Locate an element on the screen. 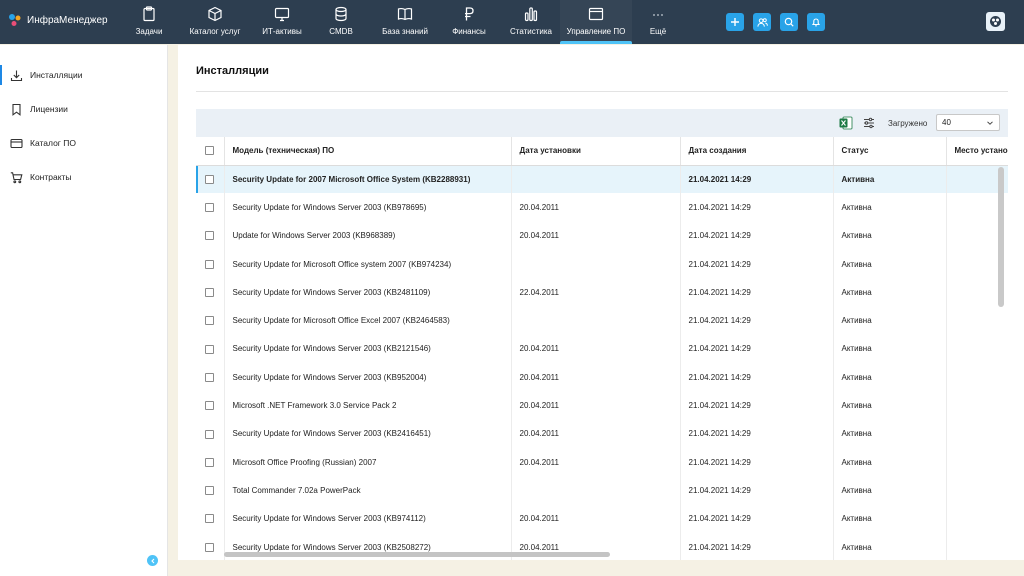  column-settings-icon is located at coordinates (869, 123).